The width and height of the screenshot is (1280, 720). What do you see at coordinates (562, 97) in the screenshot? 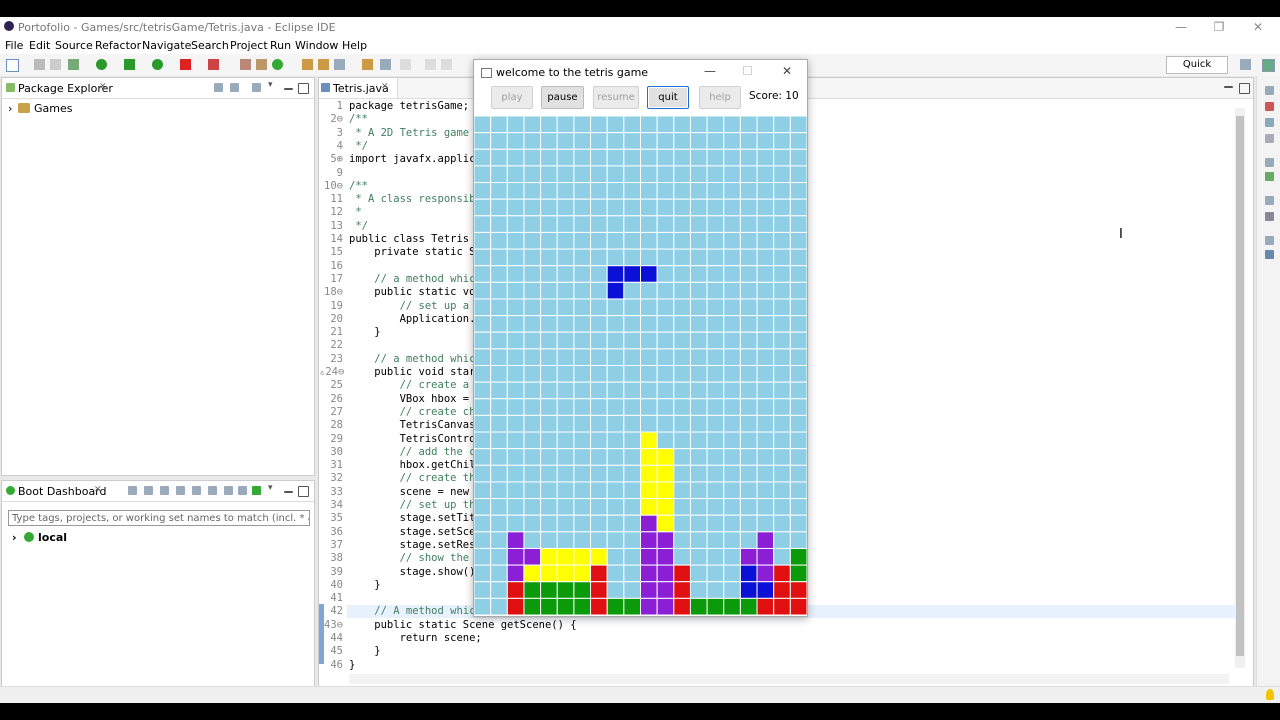
I see `pause-button: pause` at bounding box center [562, 97].